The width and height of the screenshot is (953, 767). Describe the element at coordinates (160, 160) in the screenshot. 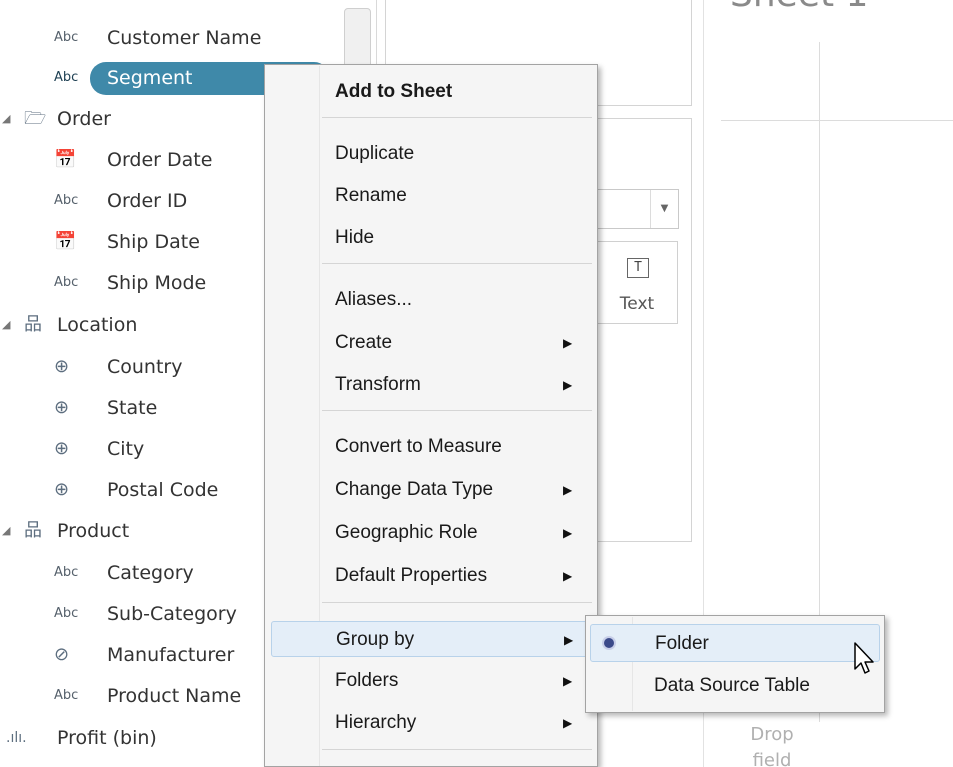

I see `field-label: Order Date` at that location.